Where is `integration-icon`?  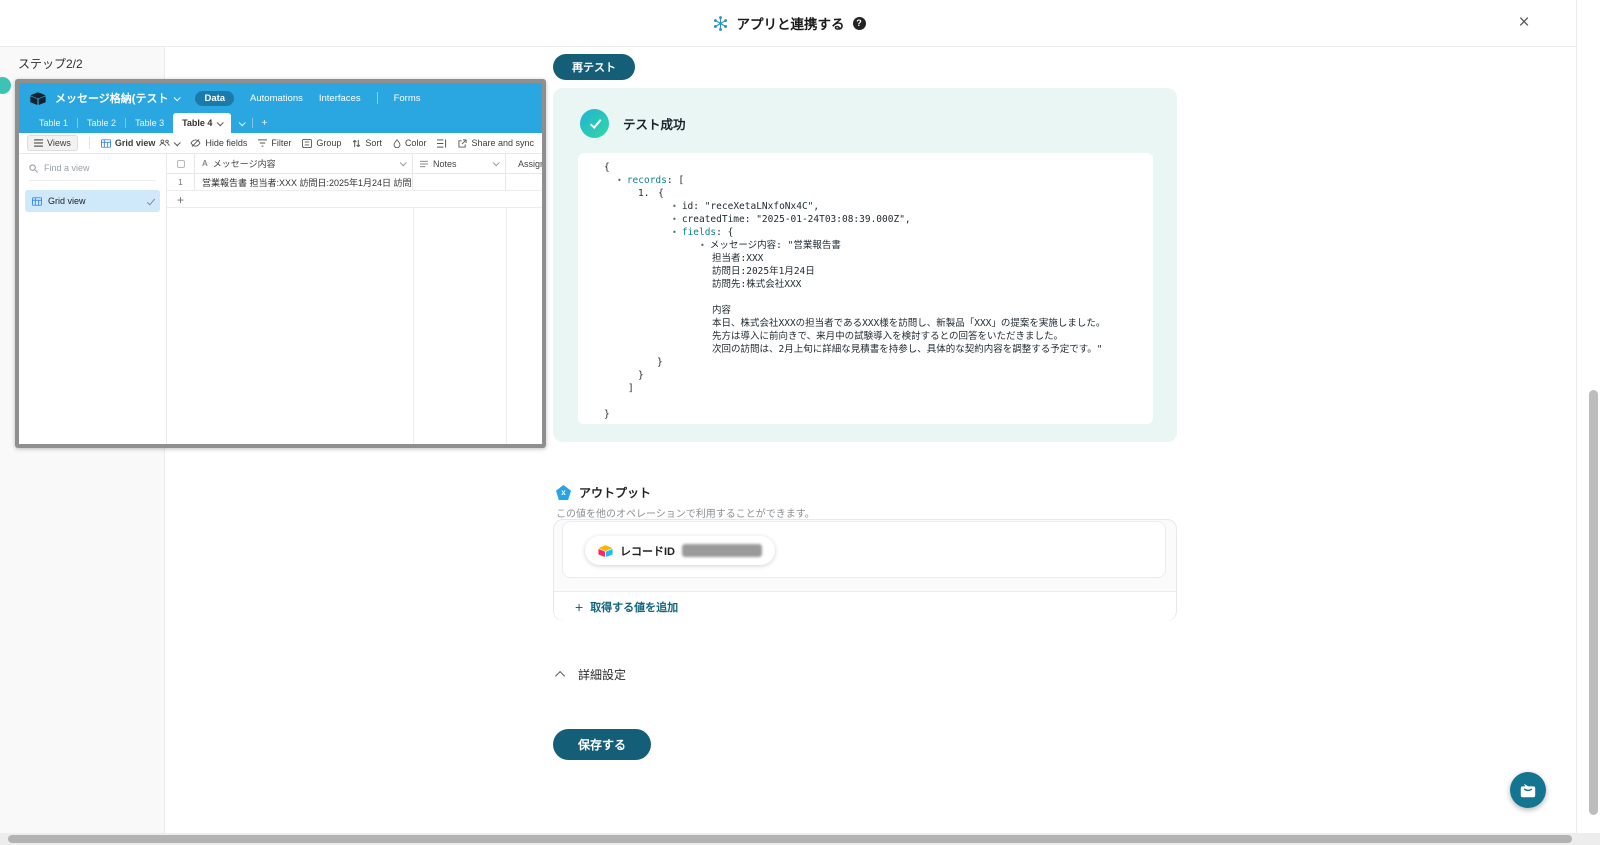 integration-icon is located at coordinates (720, 23).